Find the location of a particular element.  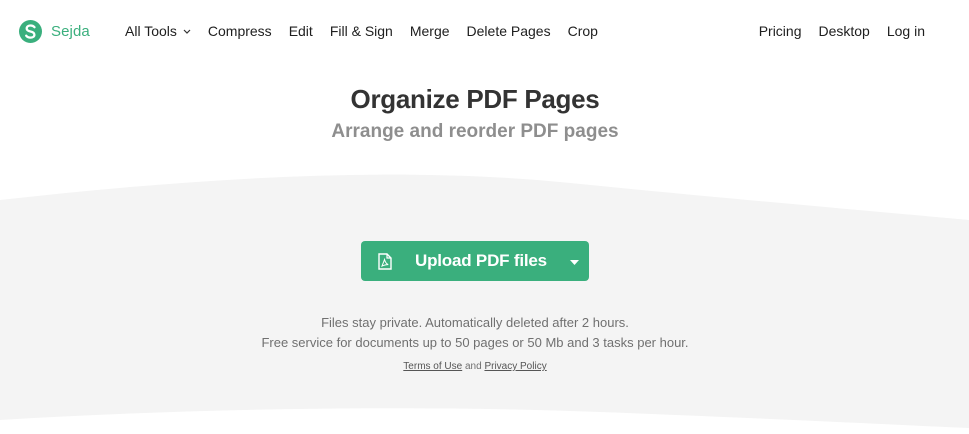

nav-merge: Merge is located at coordinates (430, 31).